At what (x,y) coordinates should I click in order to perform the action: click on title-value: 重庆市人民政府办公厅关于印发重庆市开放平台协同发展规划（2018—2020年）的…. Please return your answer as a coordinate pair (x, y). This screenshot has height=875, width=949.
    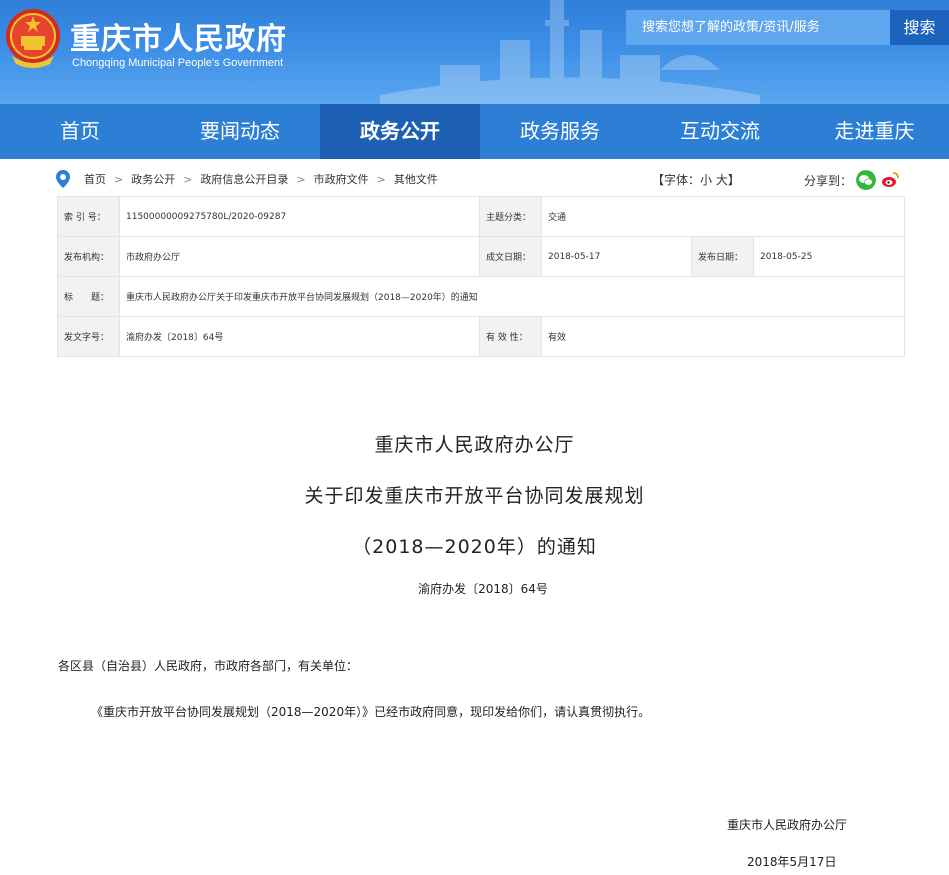
    Looking at the image, I should click on (512, 296).